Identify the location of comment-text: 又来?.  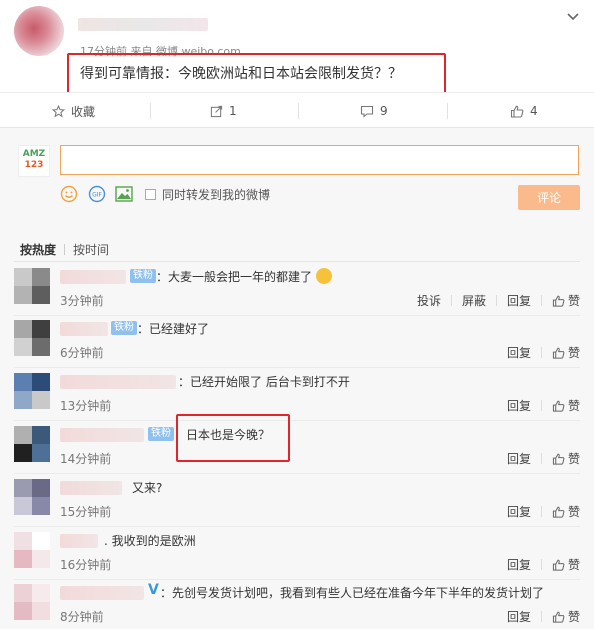
(147, 488).